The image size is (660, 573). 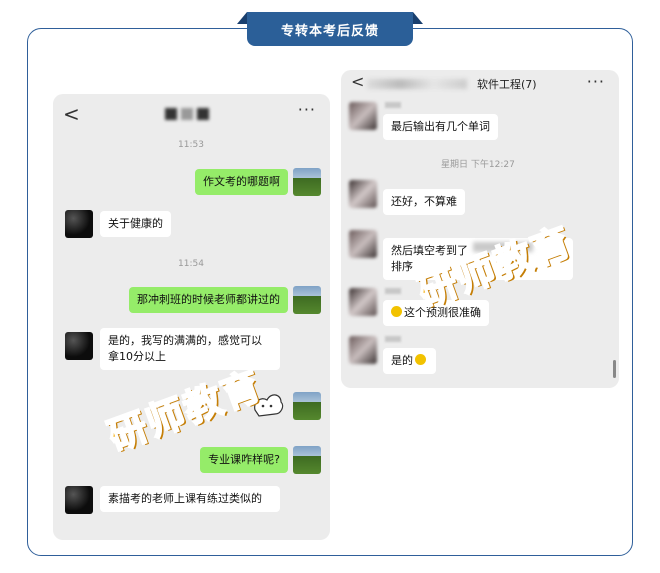 I want to click on timestamp: 11:54, so click(x=191, y=264).